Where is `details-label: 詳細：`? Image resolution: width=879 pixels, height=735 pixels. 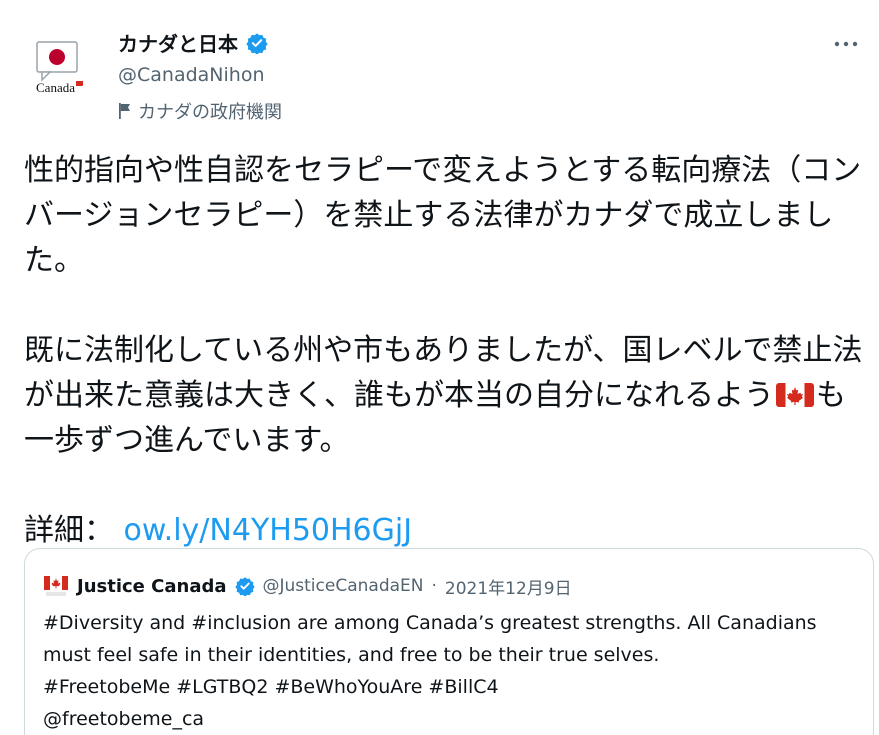
details-label: 詳細： is located at coordinates (69, 530).